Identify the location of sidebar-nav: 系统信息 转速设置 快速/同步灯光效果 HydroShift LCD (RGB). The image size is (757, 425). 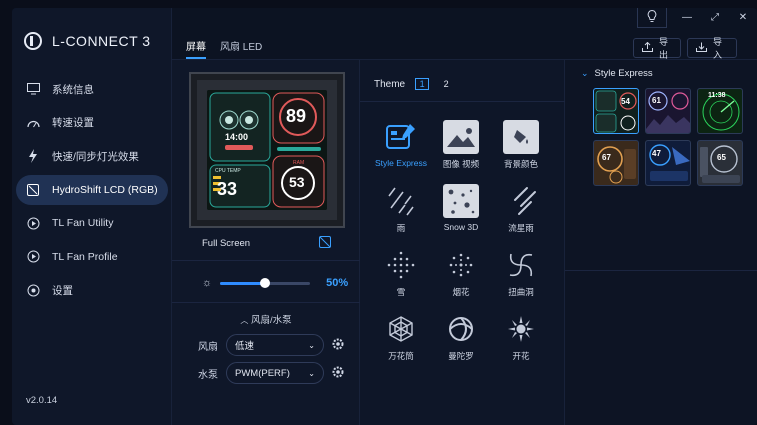
(92, 191).